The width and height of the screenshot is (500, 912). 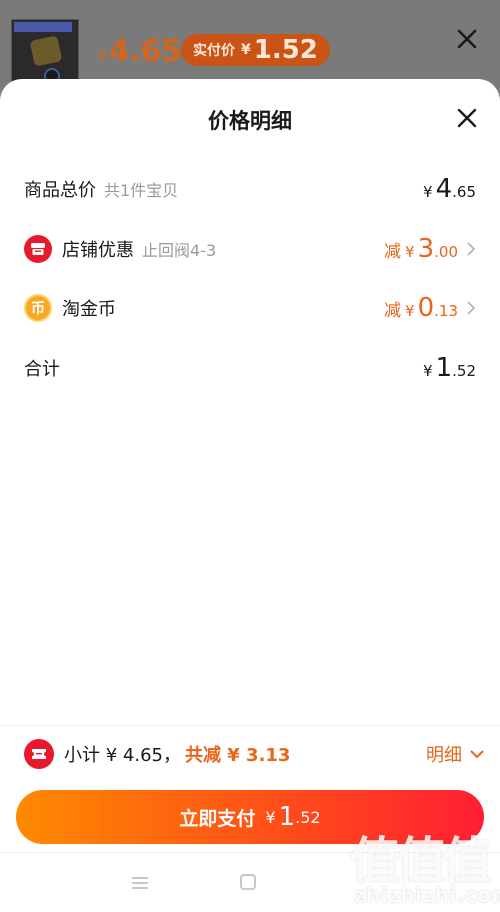 What do you see at coordinates (250, 308) in the screenshot?
I see `row-taojinbi: 币 淘金币 减 ¥ 0 .13` at bounding box center [250, 308].